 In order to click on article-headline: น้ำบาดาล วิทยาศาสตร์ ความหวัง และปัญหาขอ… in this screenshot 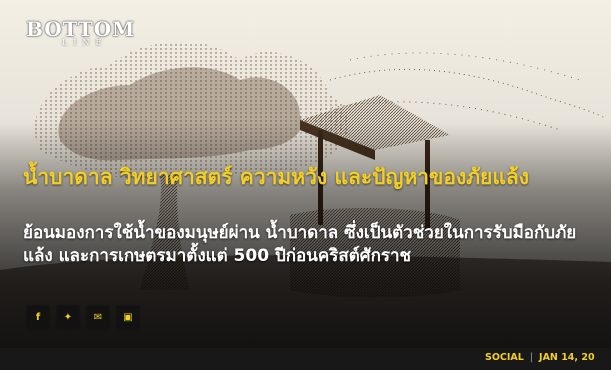, I will do `click(276, 177)`.